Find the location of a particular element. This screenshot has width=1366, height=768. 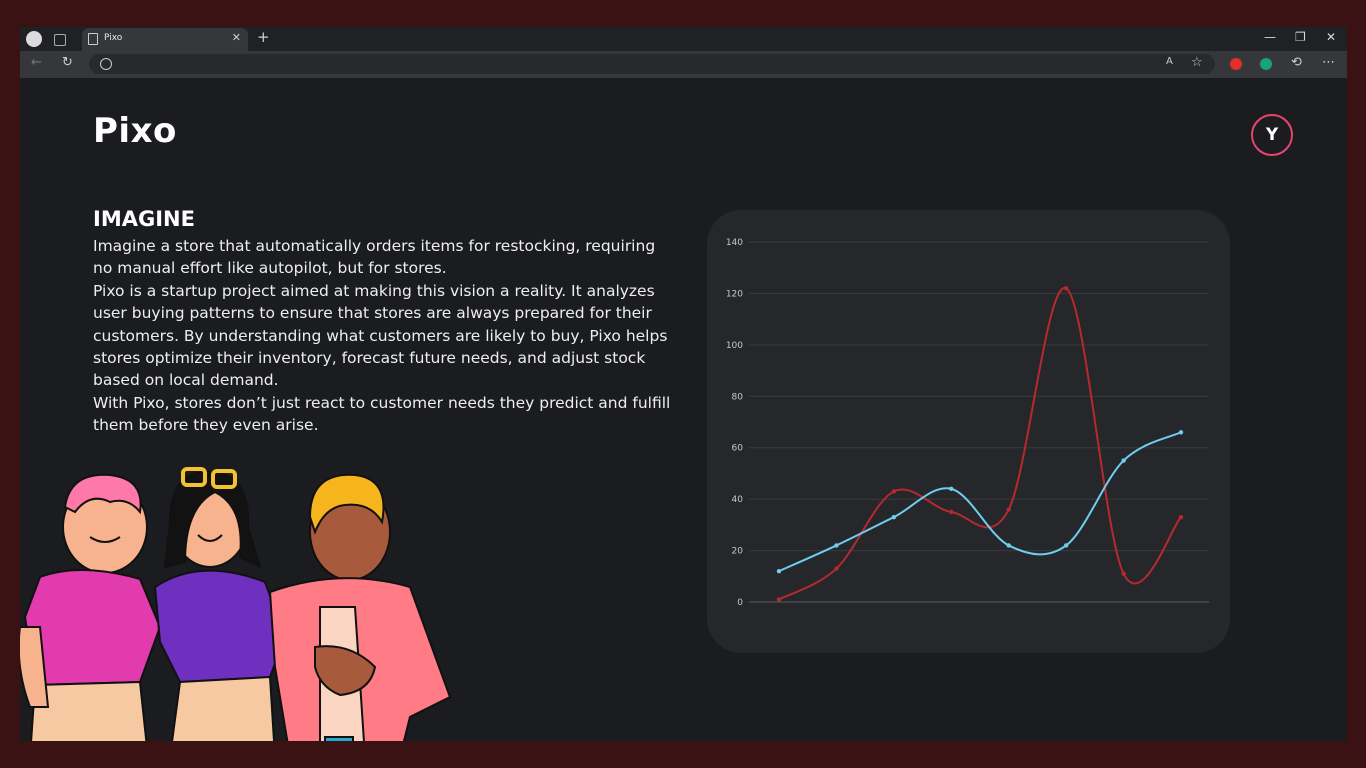

site-info-icon is located at coordinates (106, 64).